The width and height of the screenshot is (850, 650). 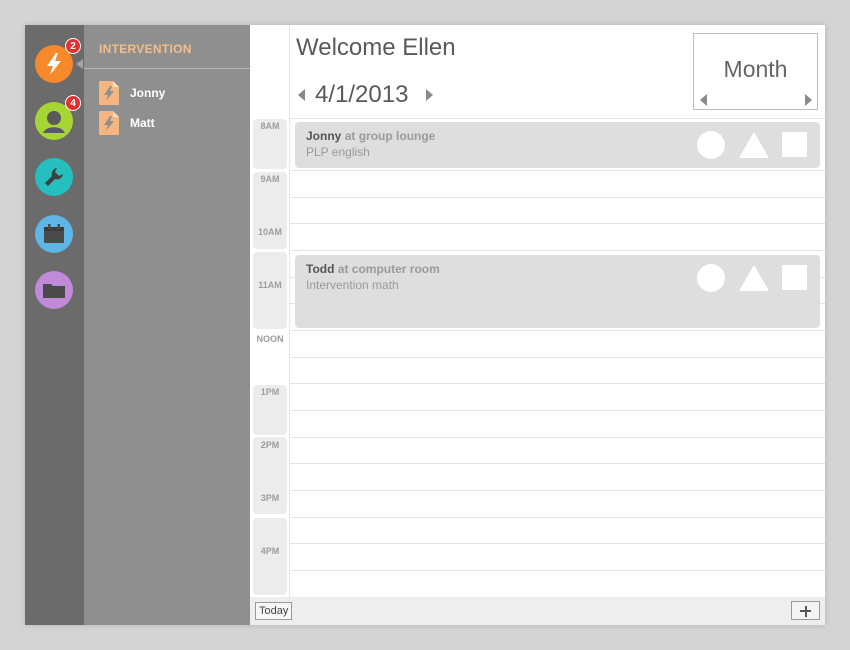 I want to click on prev-date-icon, so click(x=301, y=95).